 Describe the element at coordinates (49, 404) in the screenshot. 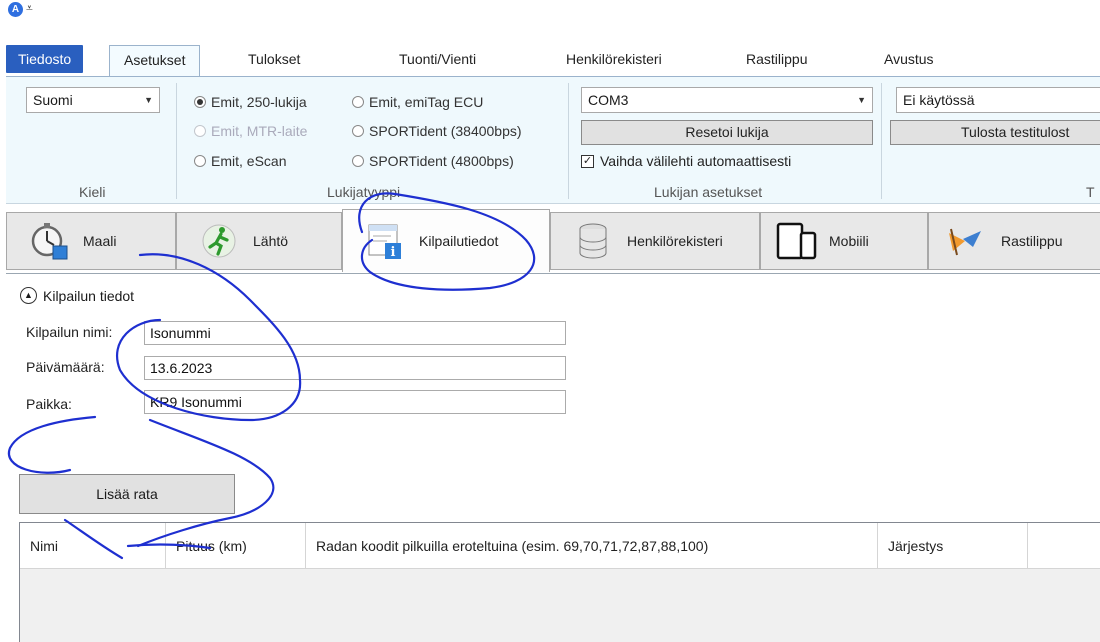

I see `place-label: Paikka:` at that location.